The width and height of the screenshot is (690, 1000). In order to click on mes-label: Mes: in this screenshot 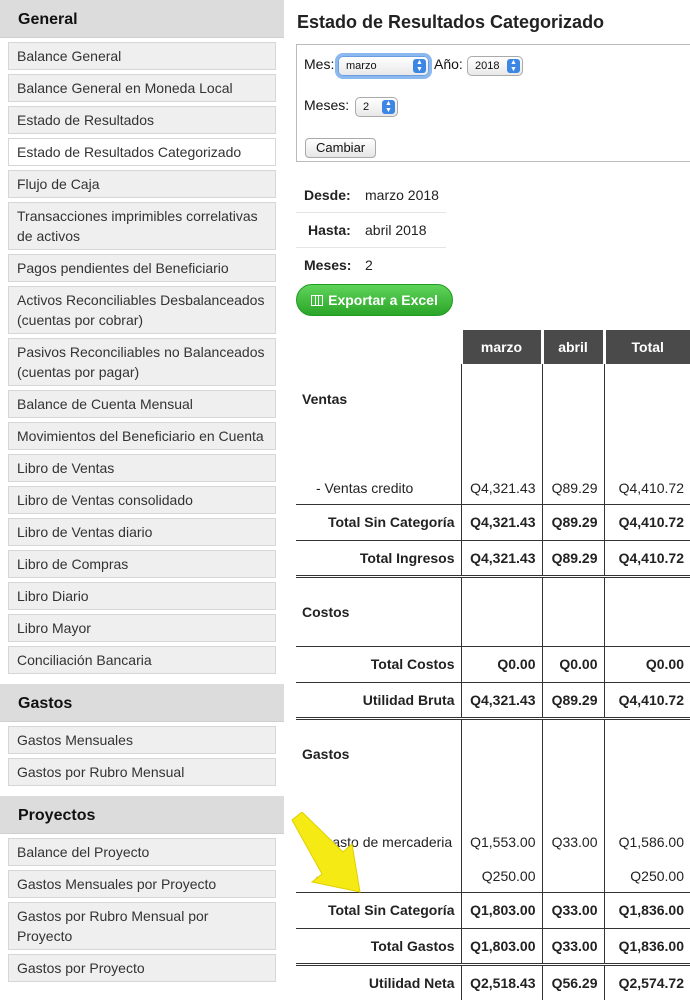, I will do `click(319, 64)`.